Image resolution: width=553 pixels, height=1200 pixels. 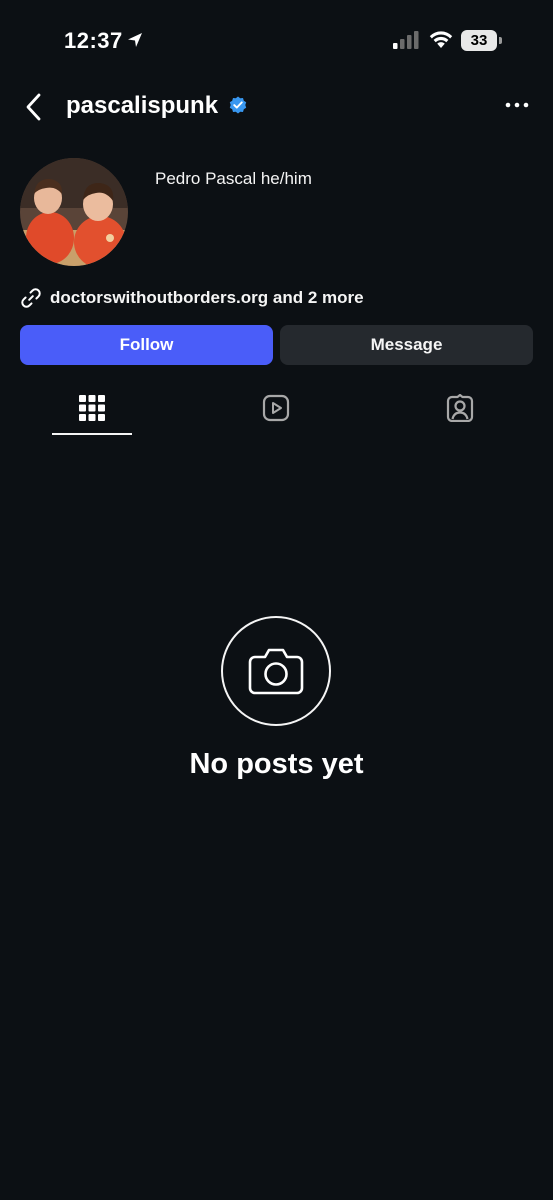 What do you see at coordinates (238, 105) in the screenshot?
I see `verified-badge-icon` at bounding box center [238, 105].